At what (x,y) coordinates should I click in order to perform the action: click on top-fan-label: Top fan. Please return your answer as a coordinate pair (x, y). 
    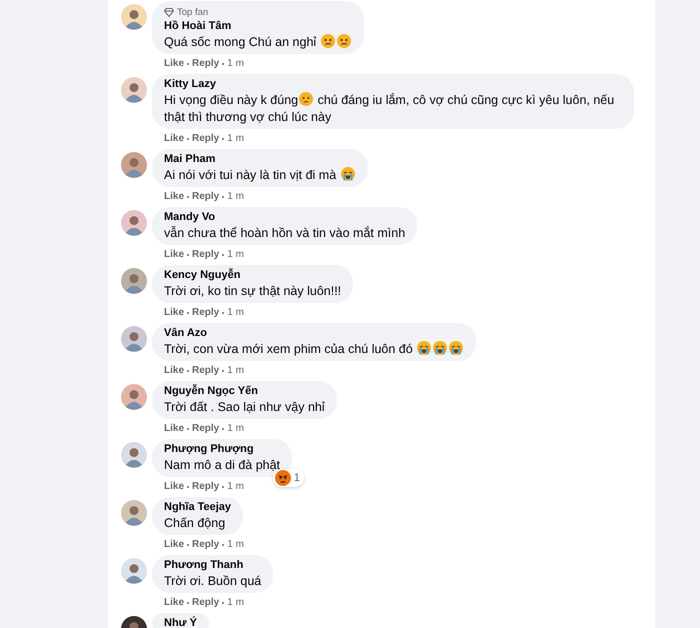
    Looking at the image, I should click on (192, 12).